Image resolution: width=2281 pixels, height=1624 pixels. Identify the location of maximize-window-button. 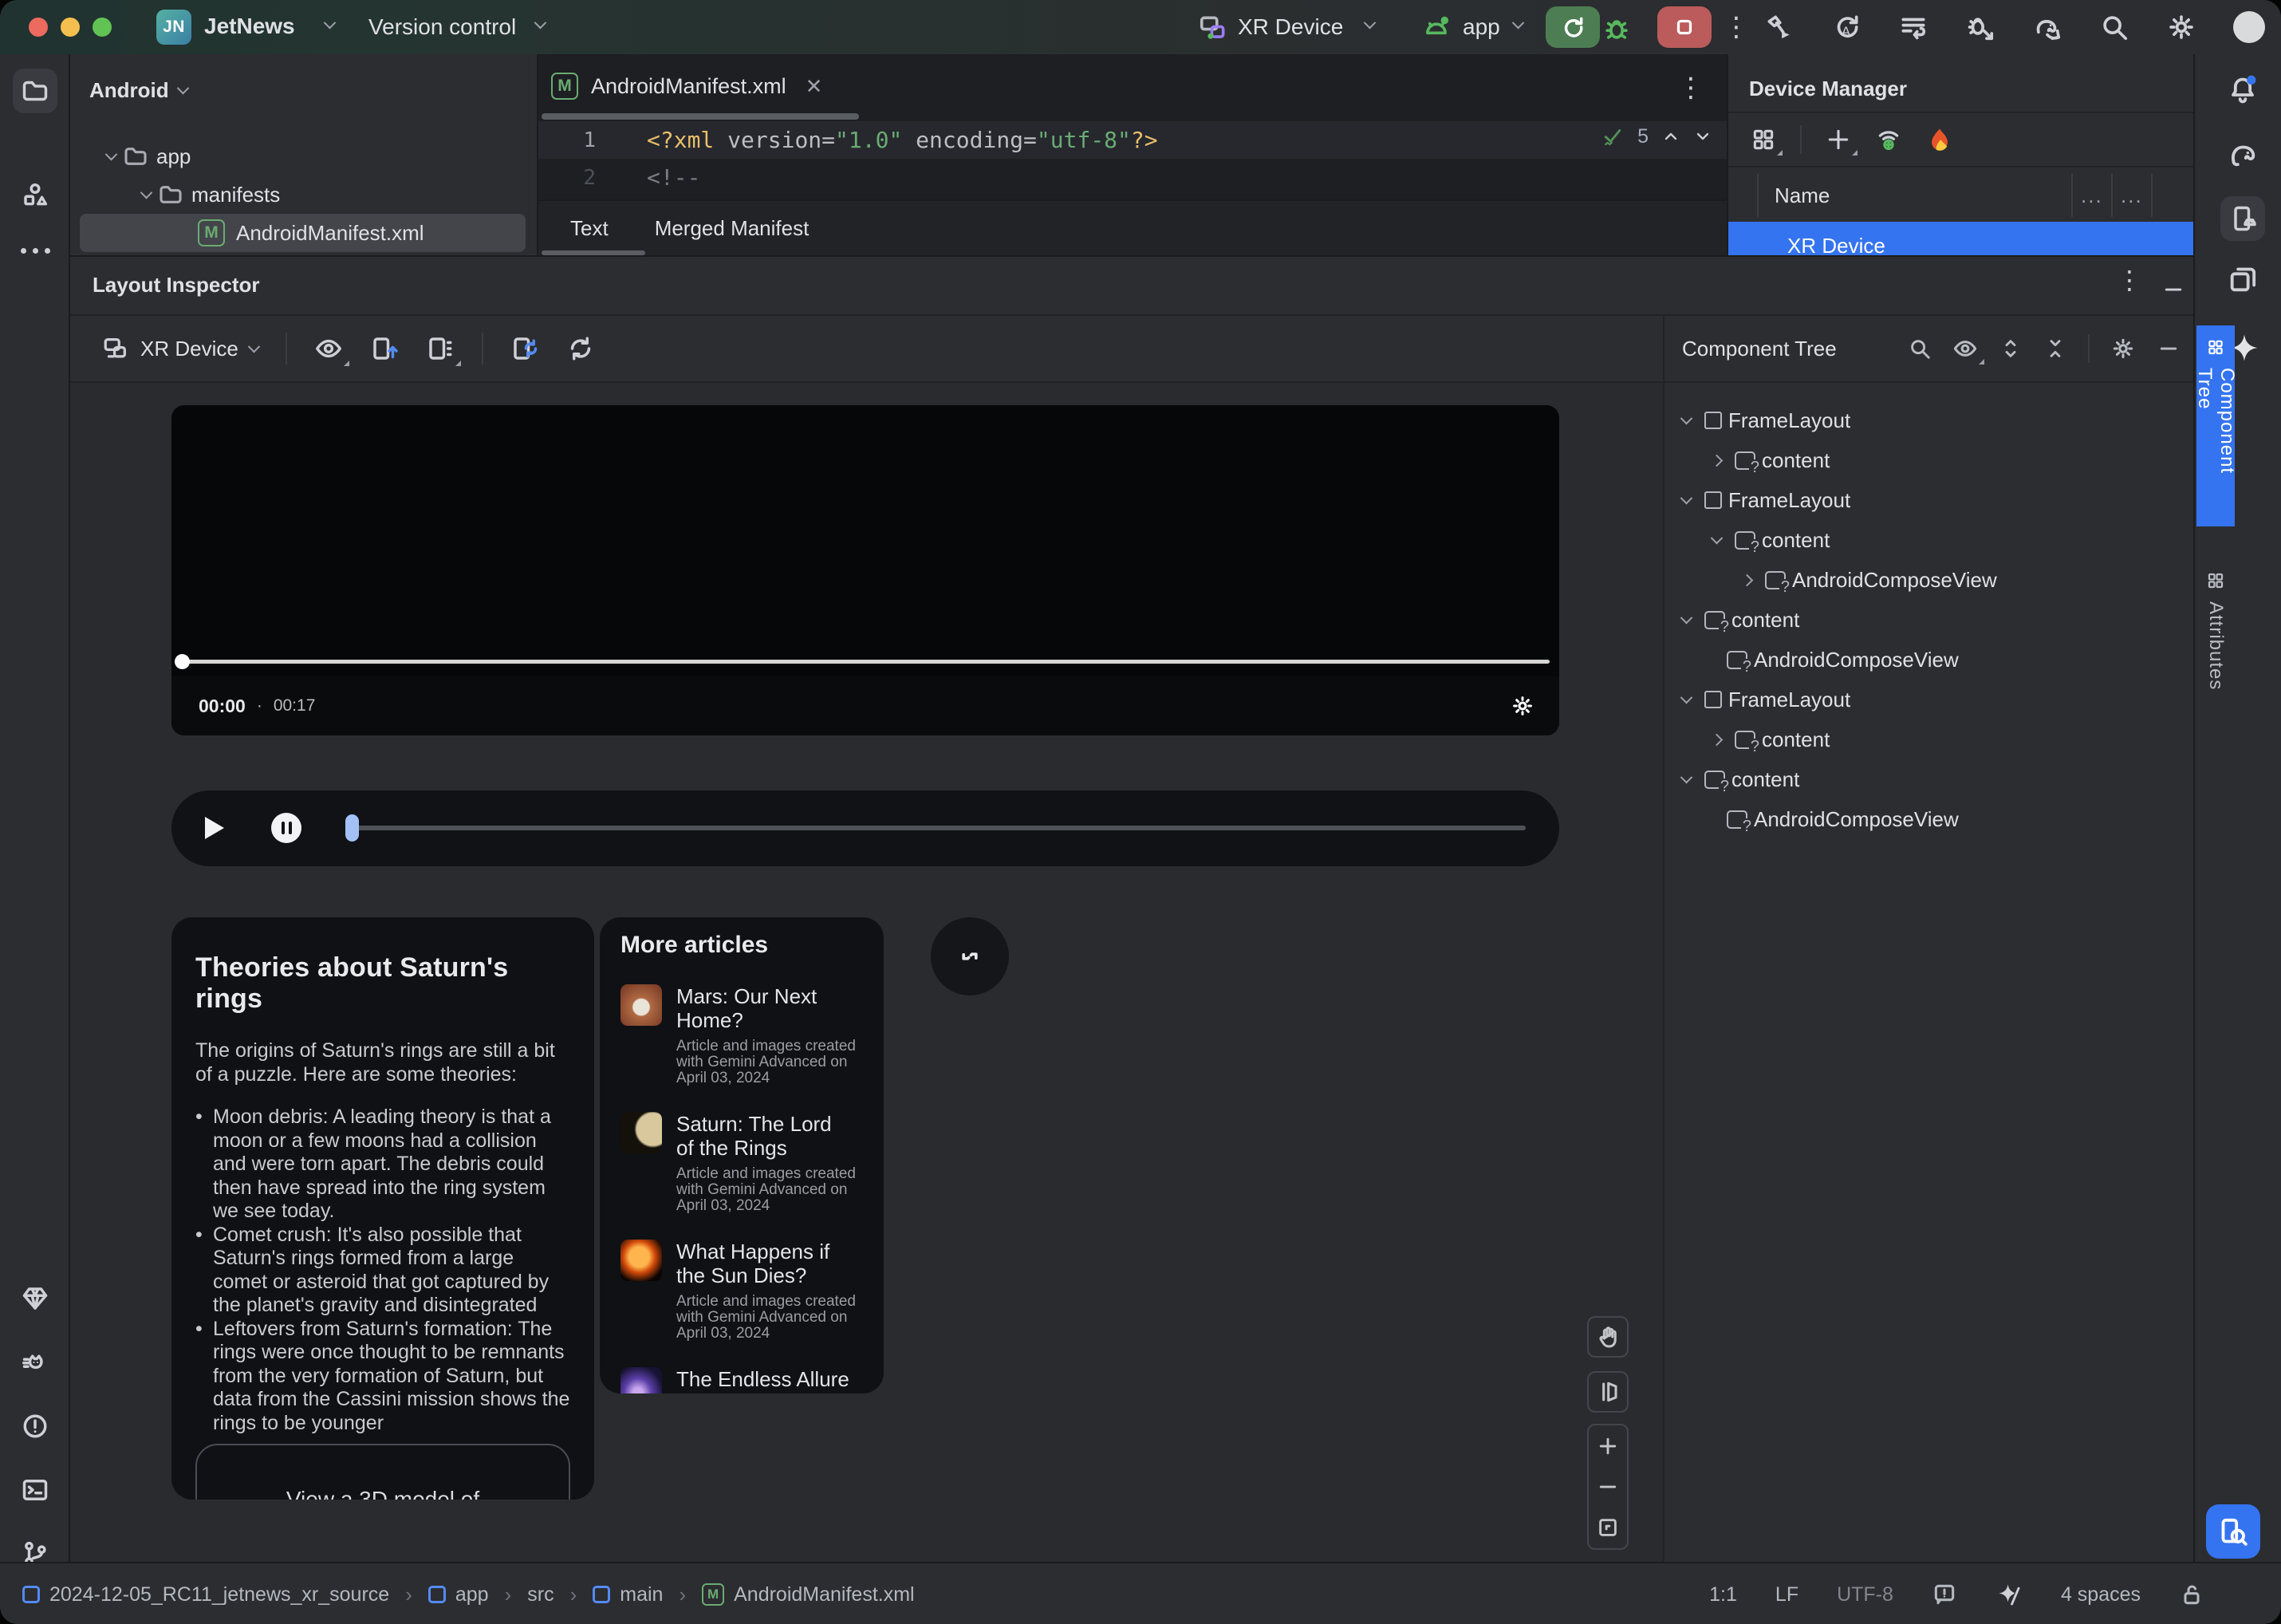
(102, 28).